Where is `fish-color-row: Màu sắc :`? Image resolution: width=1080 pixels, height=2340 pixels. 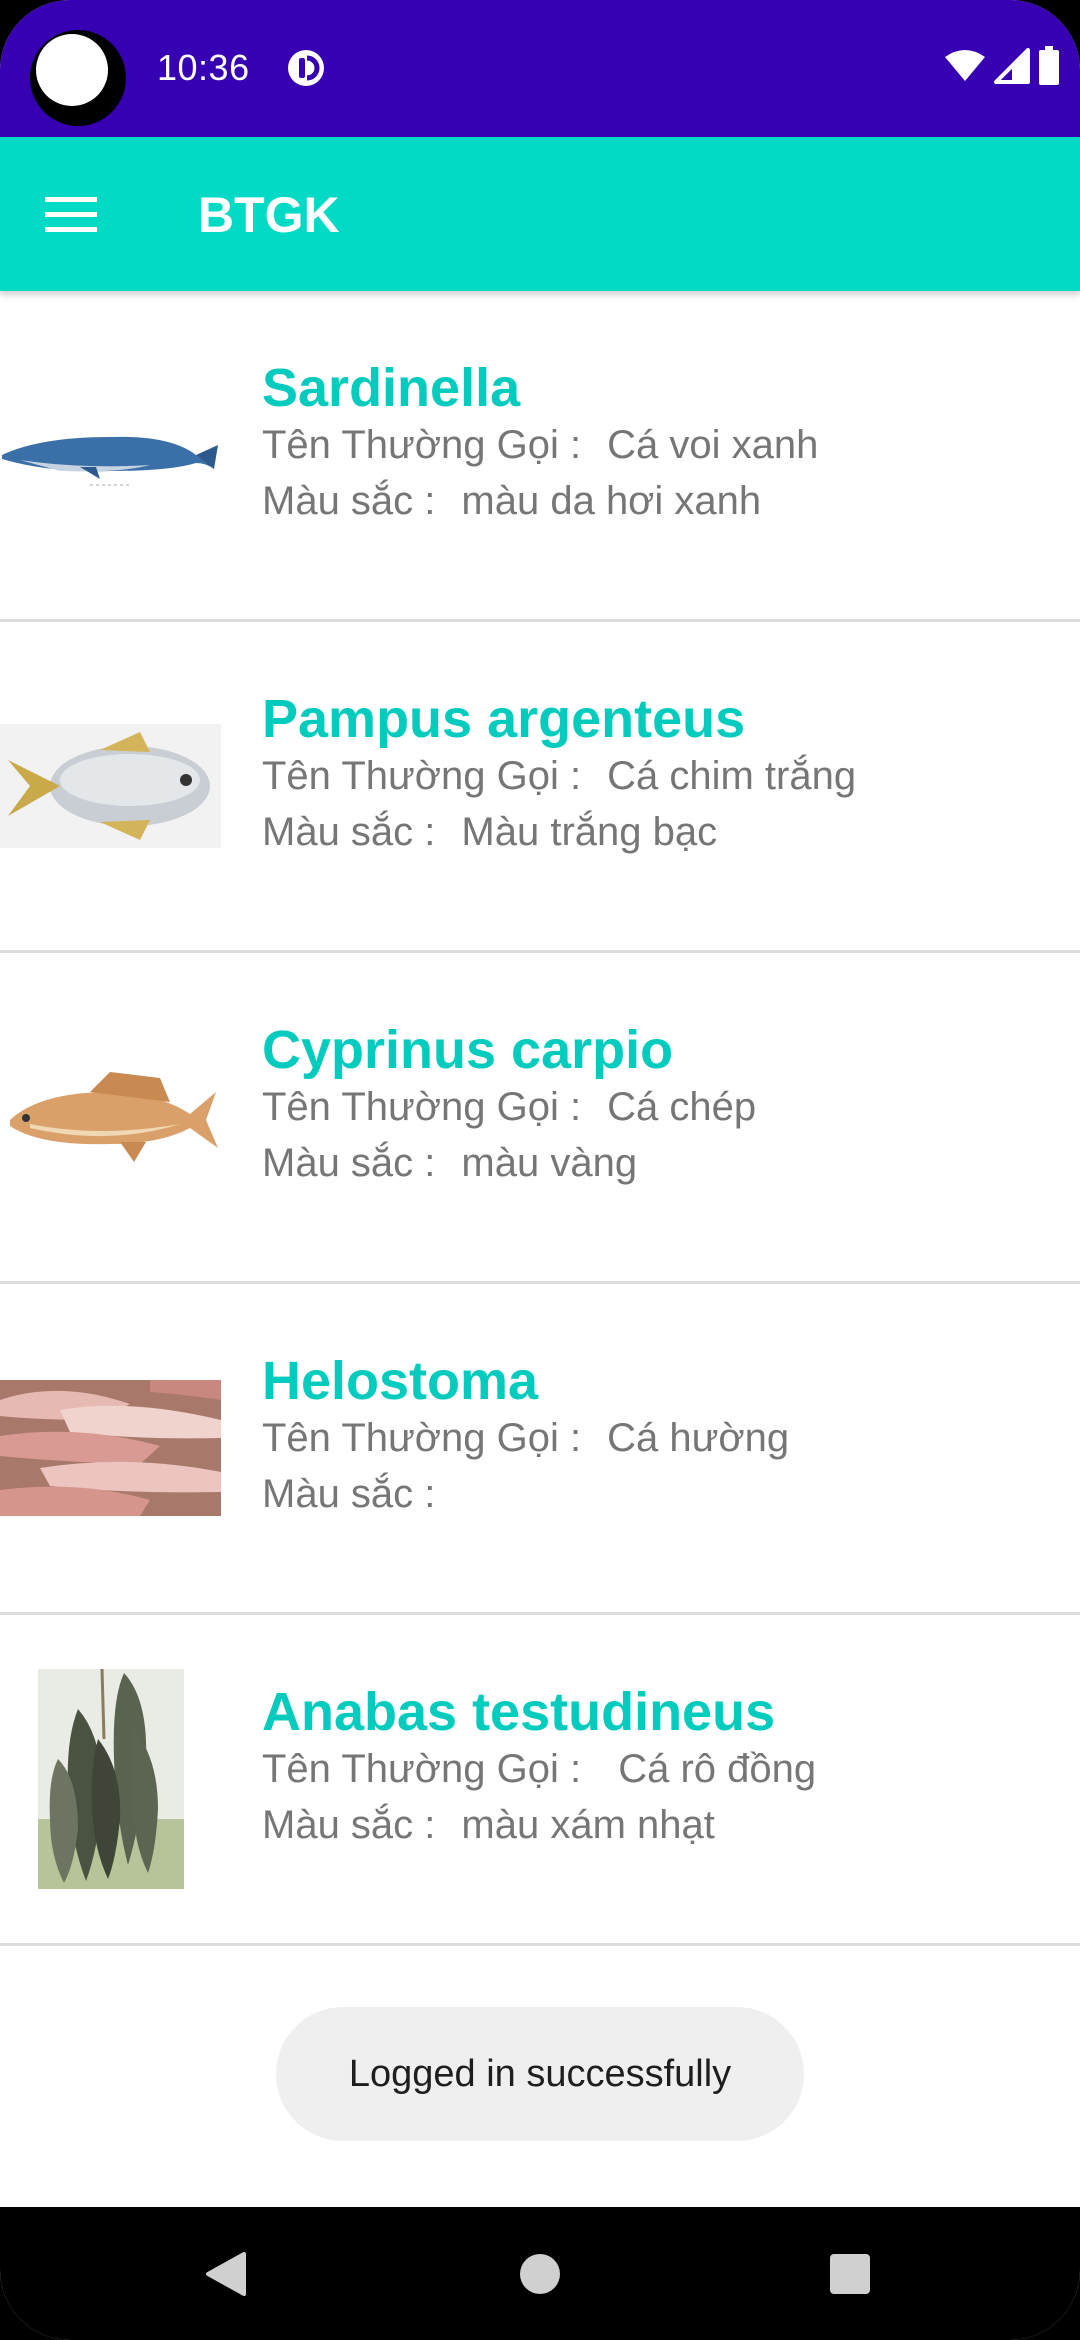 fish-color-row: Màu sắc : is located at coordinates (361, 1494).